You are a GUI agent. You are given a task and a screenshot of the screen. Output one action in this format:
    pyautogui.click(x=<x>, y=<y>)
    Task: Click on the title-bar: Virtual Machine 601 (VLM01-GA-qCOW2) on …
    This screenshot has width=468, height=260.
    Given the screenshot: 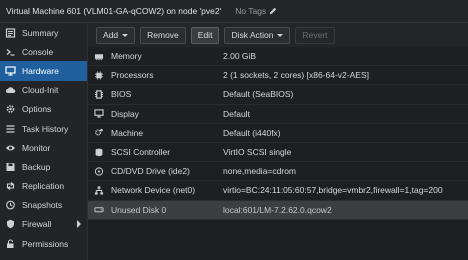 What is the action you would take?
    pyautogui.click(x=234, y=11)
    